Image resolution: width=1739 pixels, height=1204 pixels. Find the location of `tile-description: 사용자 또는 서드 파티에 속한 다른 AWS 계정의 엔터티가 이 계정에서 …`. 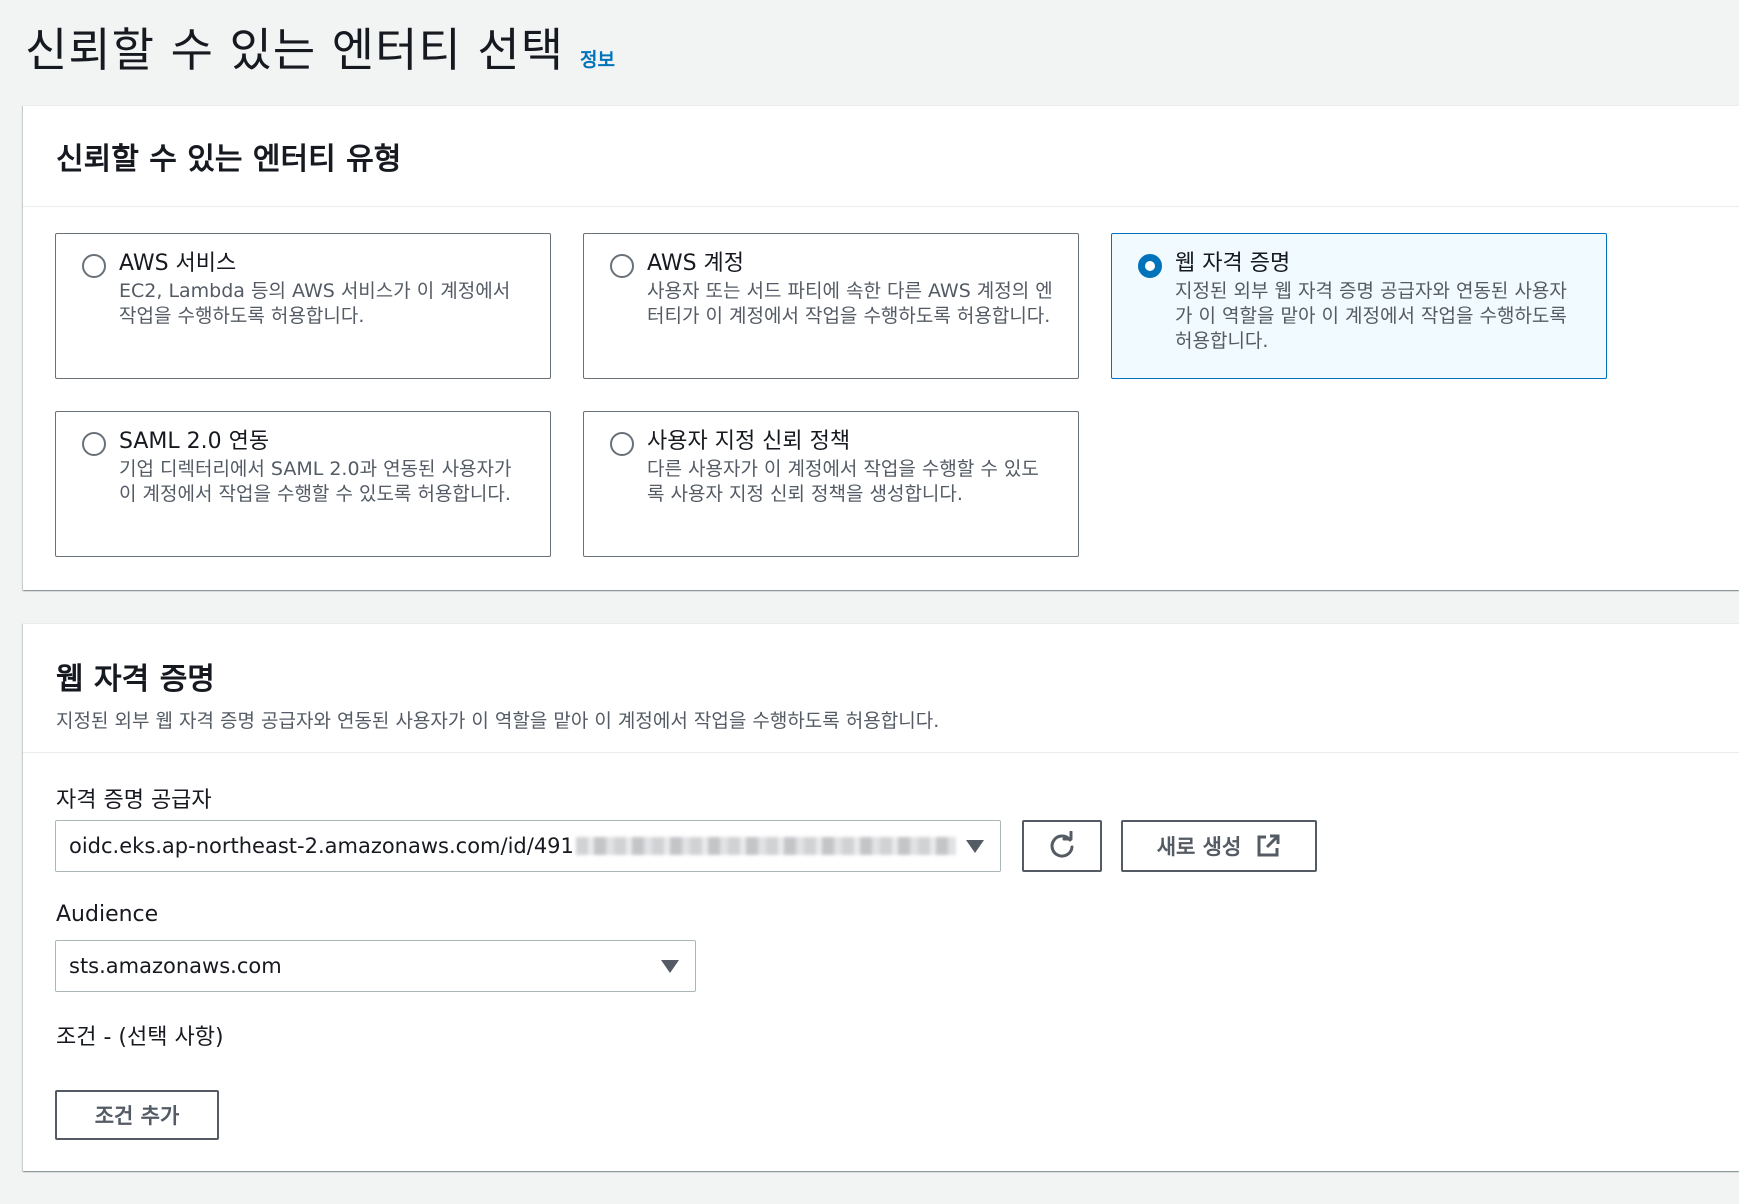

tile-description: 사용자 또는 서드 파티에 속한 다른 AWS 계정의 엔터티가 이 계정에서 … is located at coordinates (850, 303).